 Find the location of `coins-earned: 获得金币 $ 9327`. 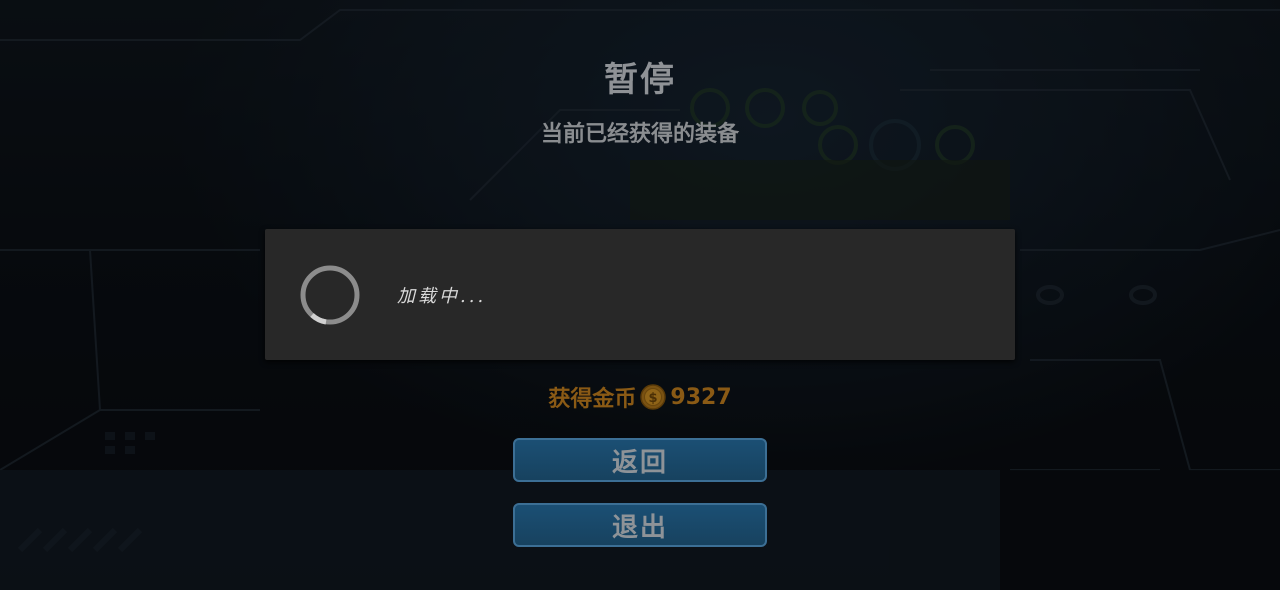

coins-earned: 获得金币 $ 9327 is located at coordinates (640, 397).